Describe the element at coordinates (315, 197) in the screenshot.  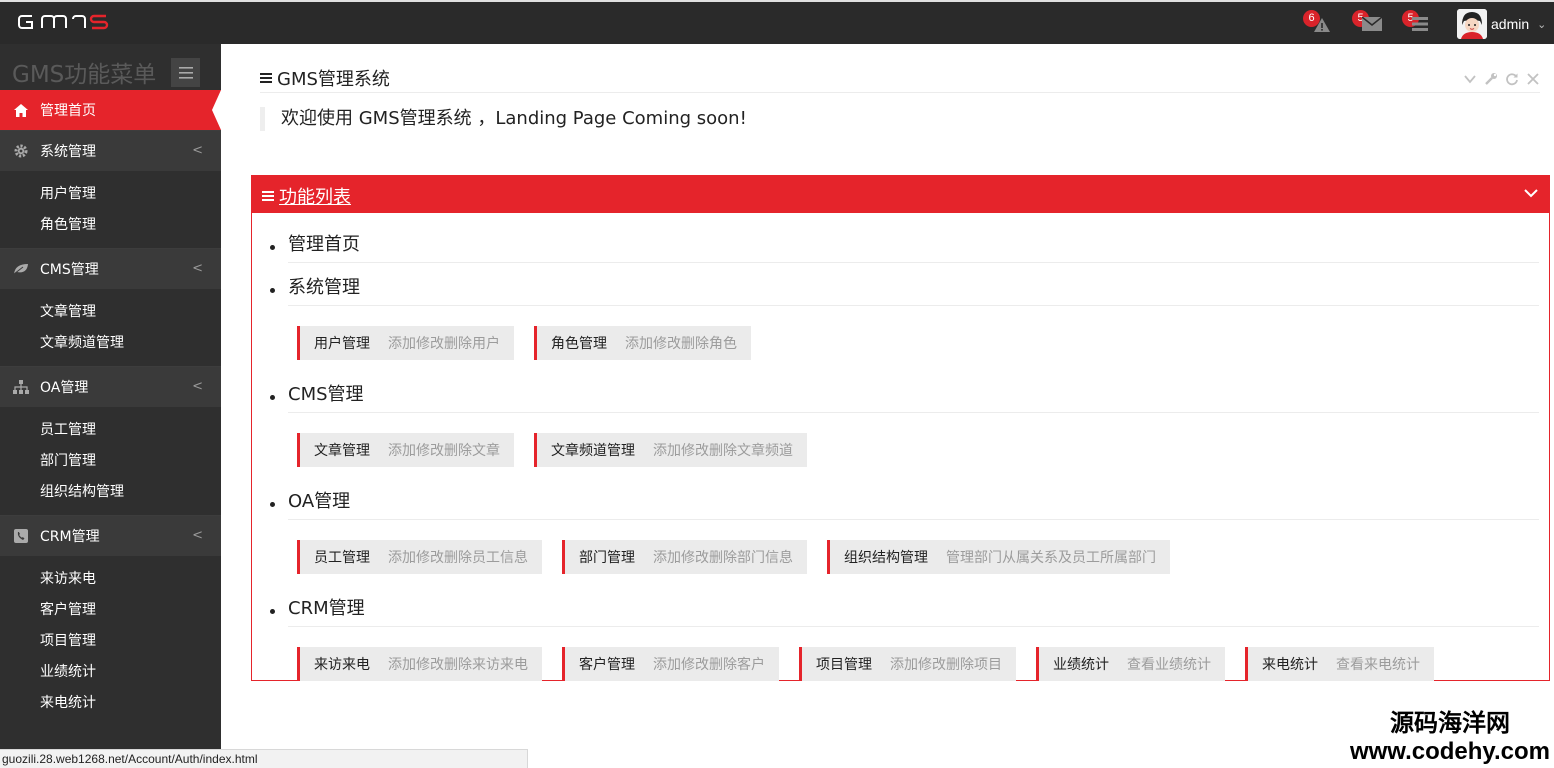
I see `function-list-title-text: 功能列表` at that location.